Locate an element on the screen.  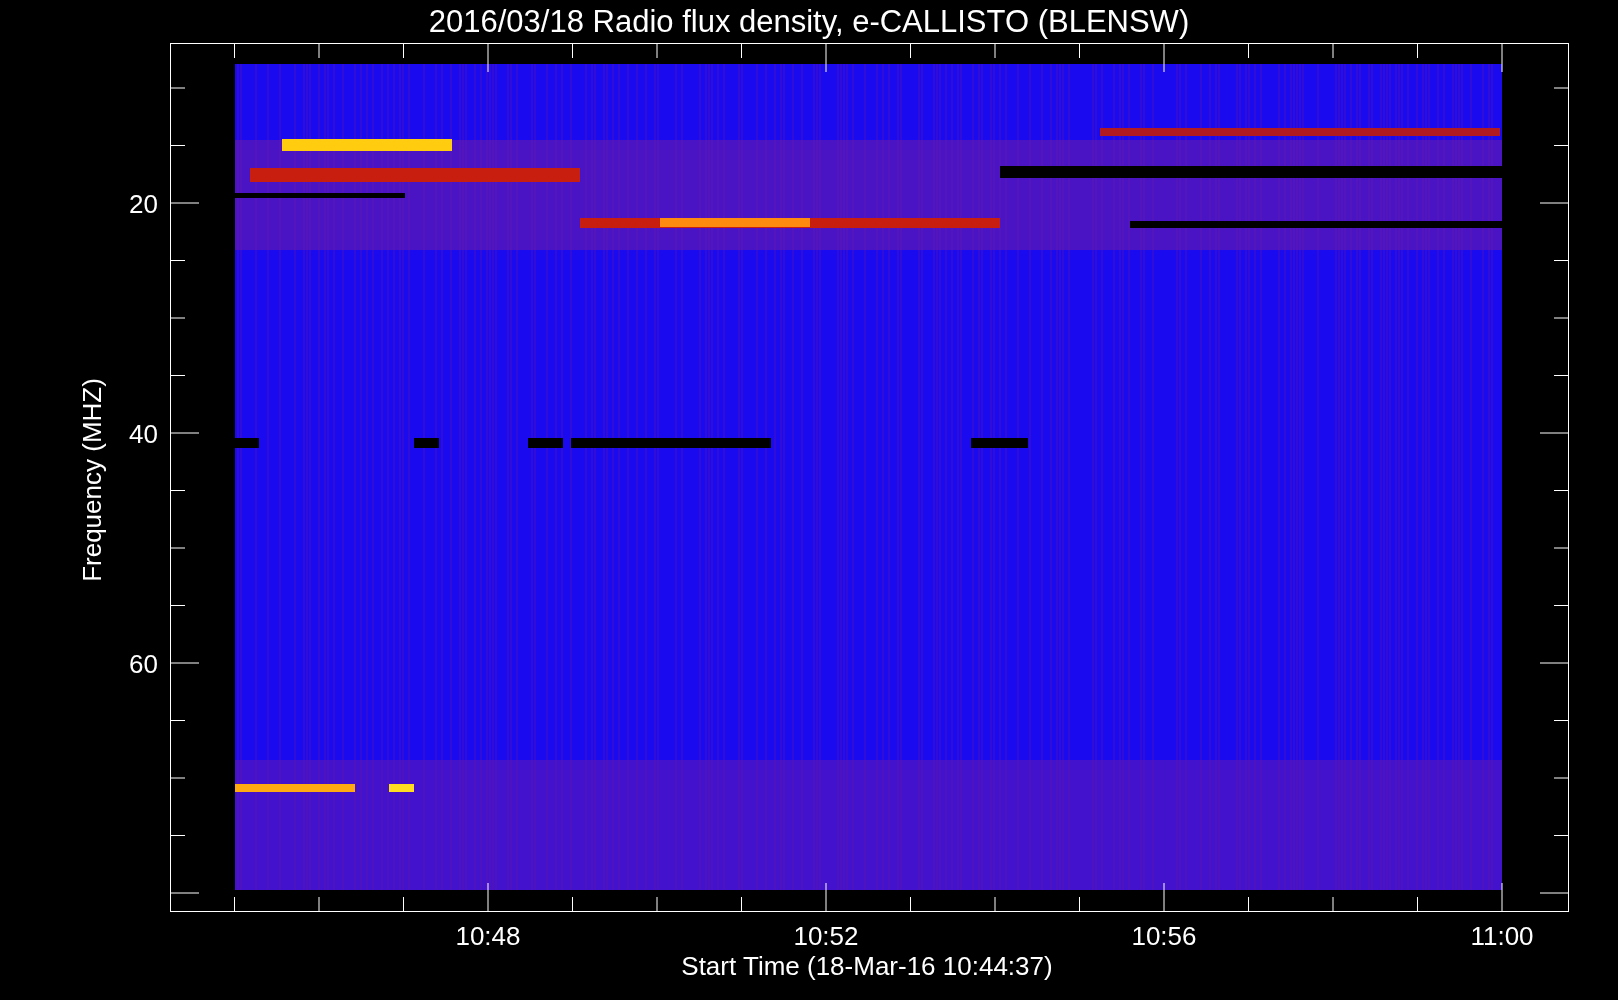
y-tick-label: 60 is located at coordinates (143, 664).